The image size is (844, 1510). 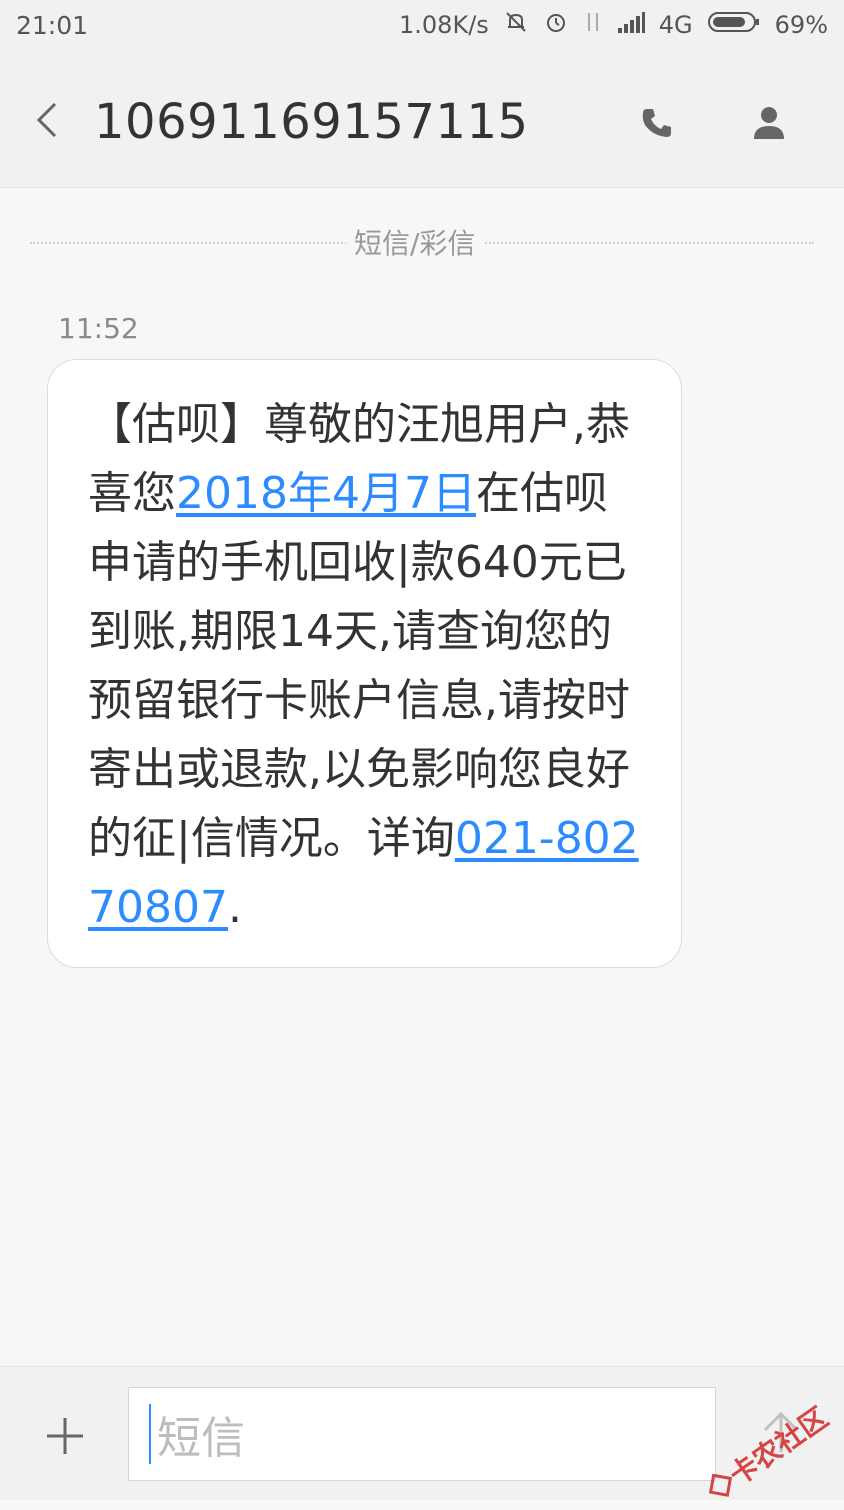 I want to click on phone-icon, so click(x=656, y=123).